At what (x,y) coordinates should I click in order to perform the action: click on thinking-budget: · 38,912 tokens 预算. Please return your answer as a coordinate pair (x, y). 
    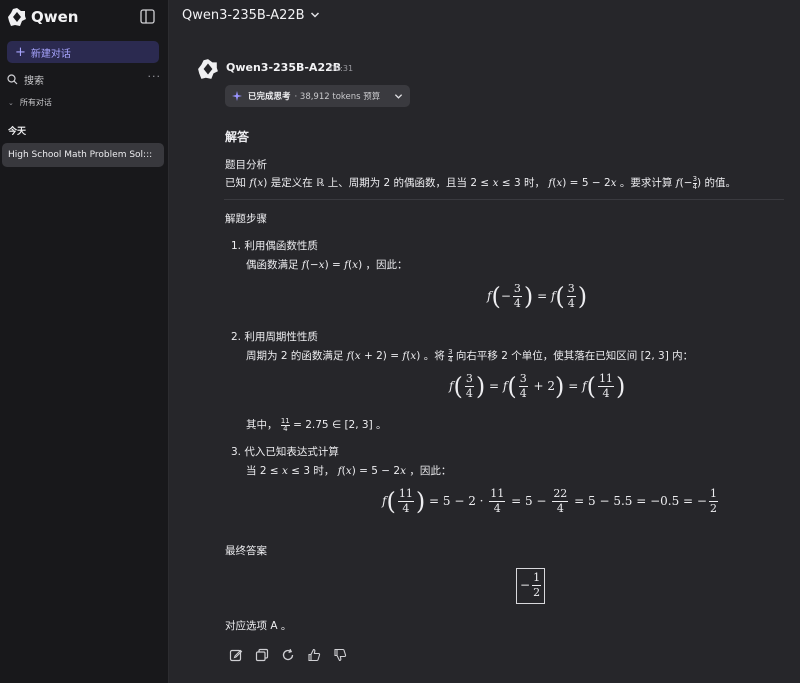
    Looking at the image, I should click on (337, 97).